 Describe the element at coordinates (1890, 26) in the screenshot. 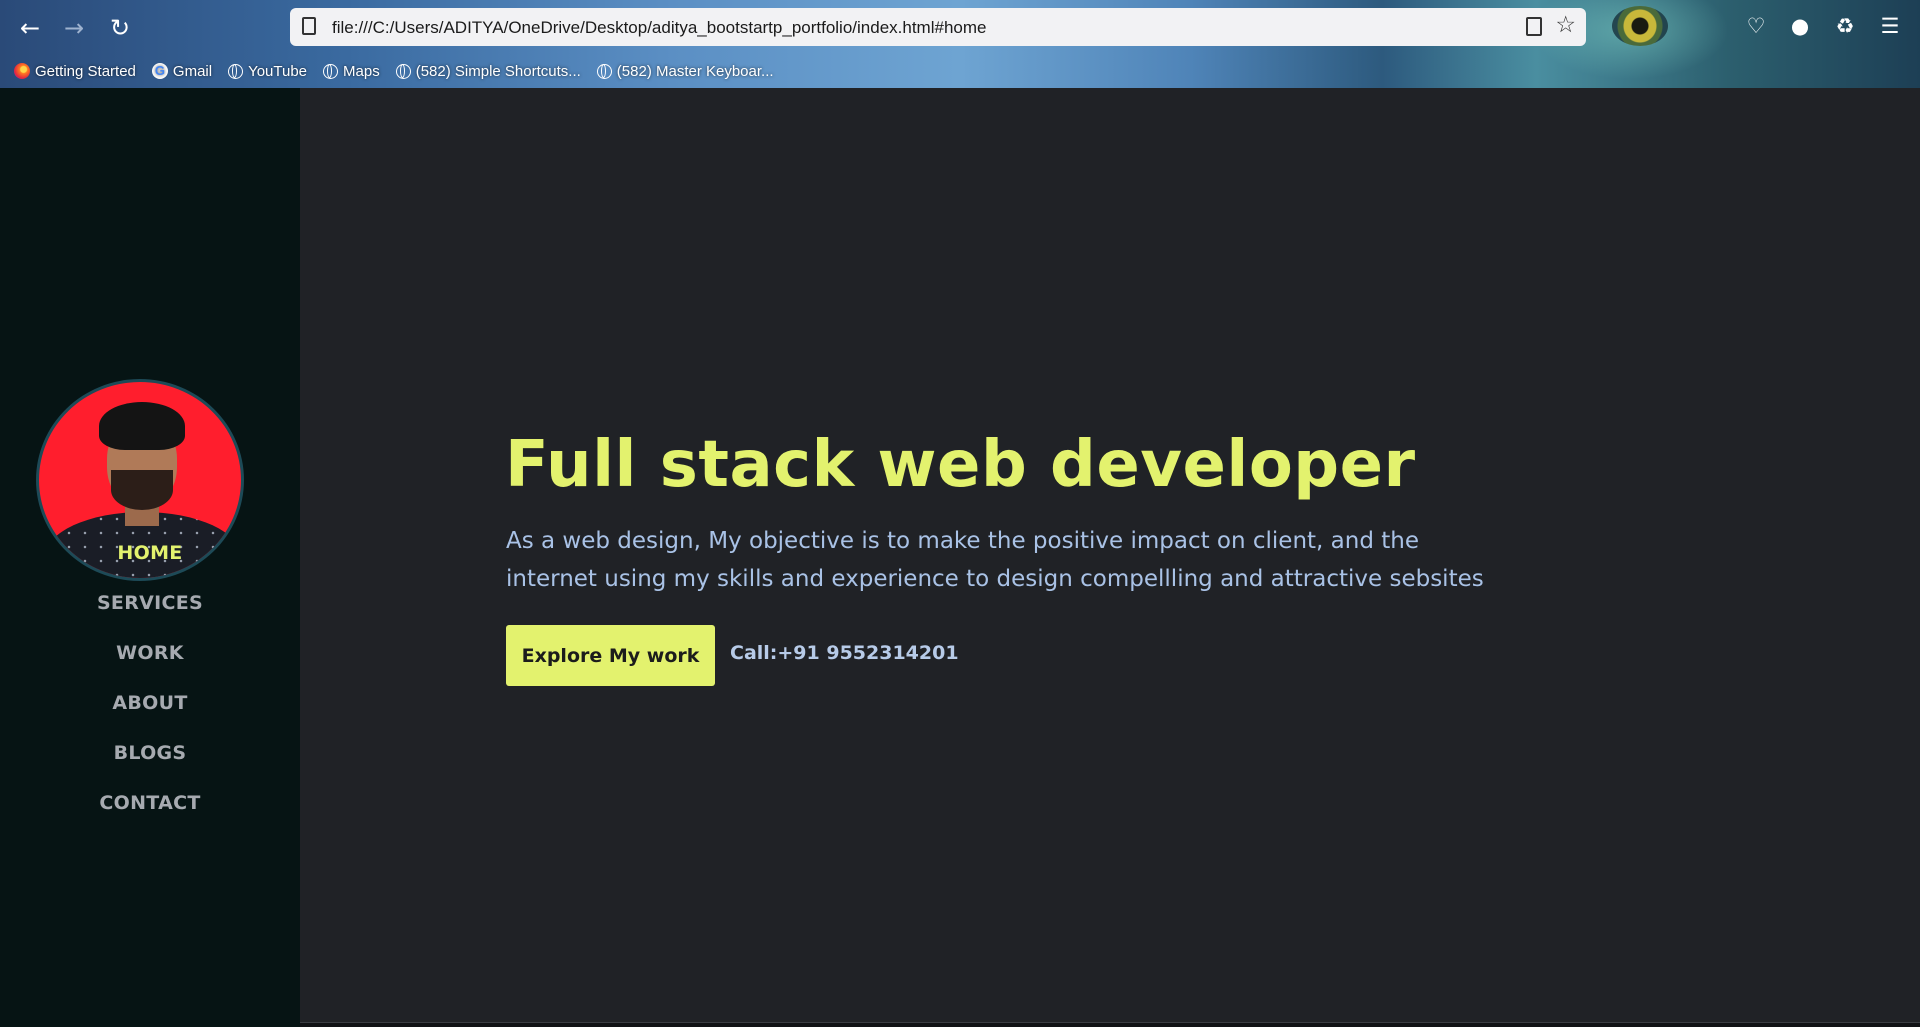

I see `menu-icon: ☰` at that location.